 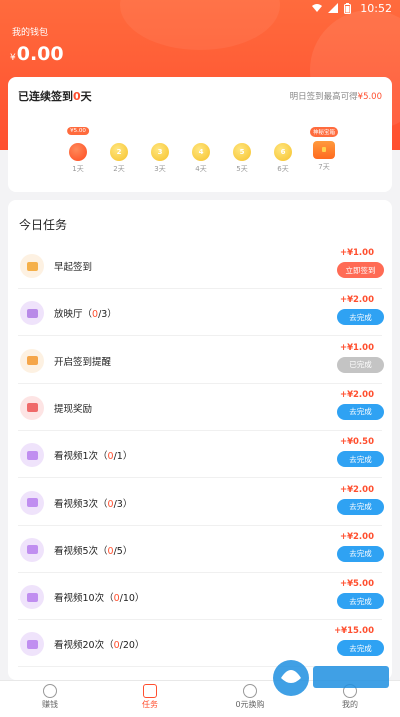 I want to click on checkin-tomorrow-note: 明日签到最高可得¥5.00, so click(x=336, y=96).